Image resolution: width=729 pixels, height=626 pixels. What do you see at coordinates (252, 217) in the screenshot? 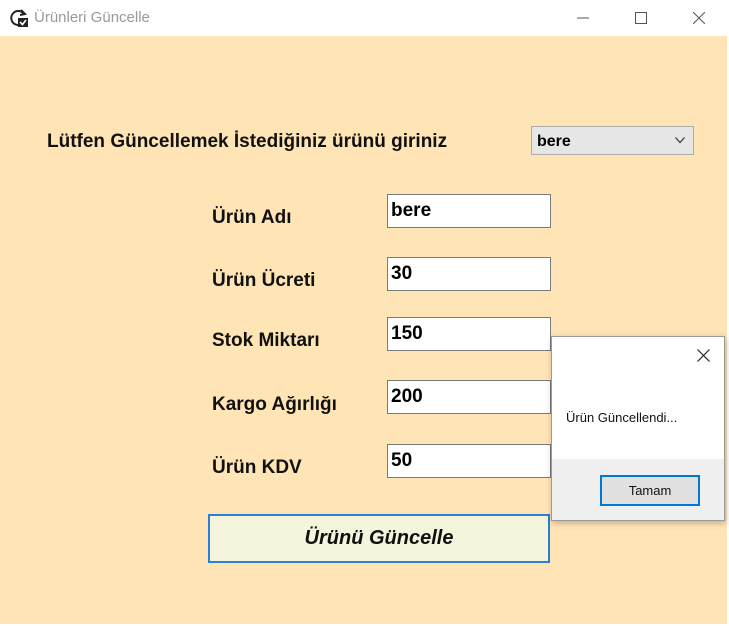
I see `product-name-label: Ürün Adı` at bounding box center [252, 217].